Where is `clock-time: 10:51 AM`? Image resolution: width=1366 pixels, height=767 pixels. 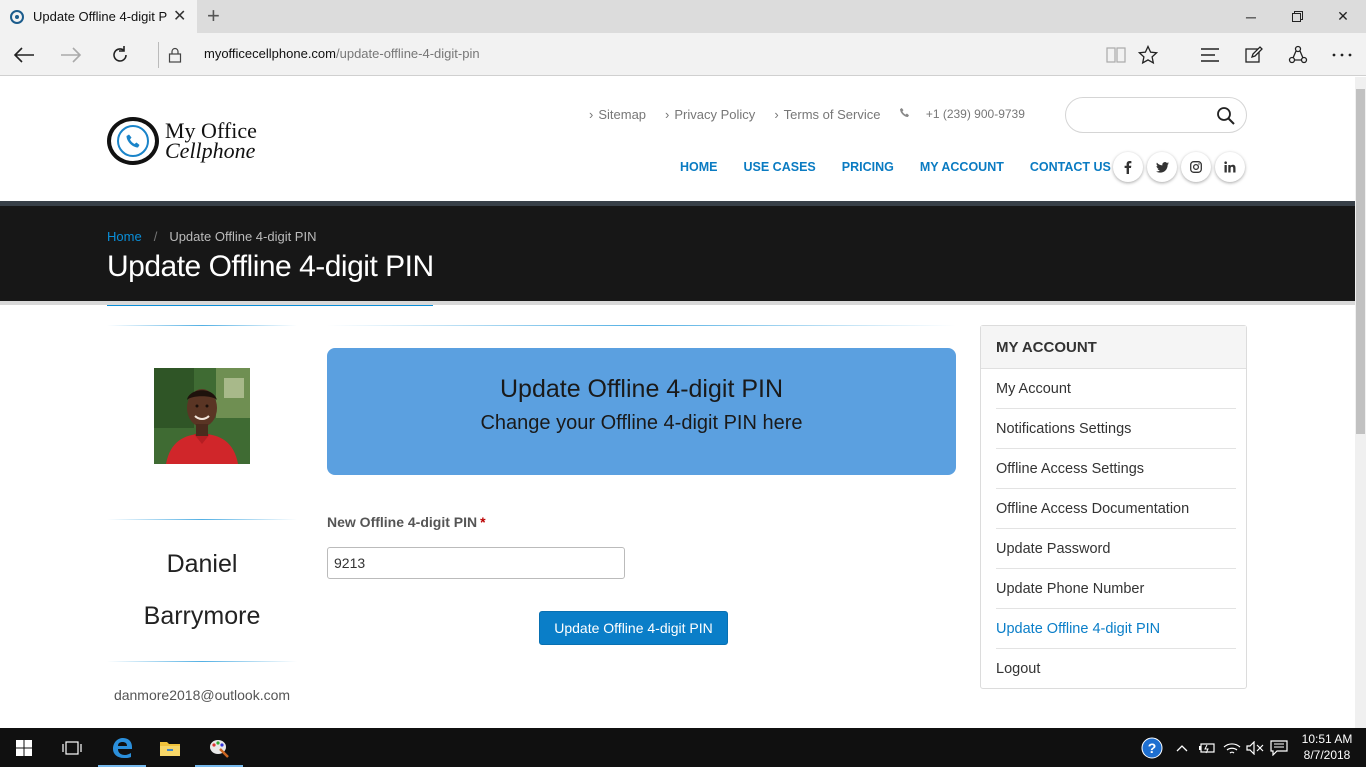 clock-time: 10:51 AM is located at coordinates (1327, 739).